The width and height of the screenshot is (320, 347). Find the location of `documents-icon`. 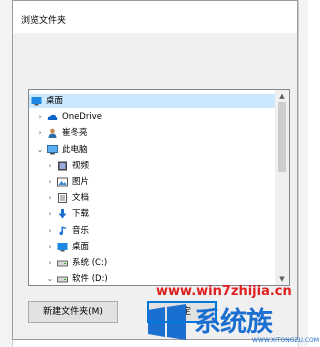

documents-icon is located at coordinates (62, 198).